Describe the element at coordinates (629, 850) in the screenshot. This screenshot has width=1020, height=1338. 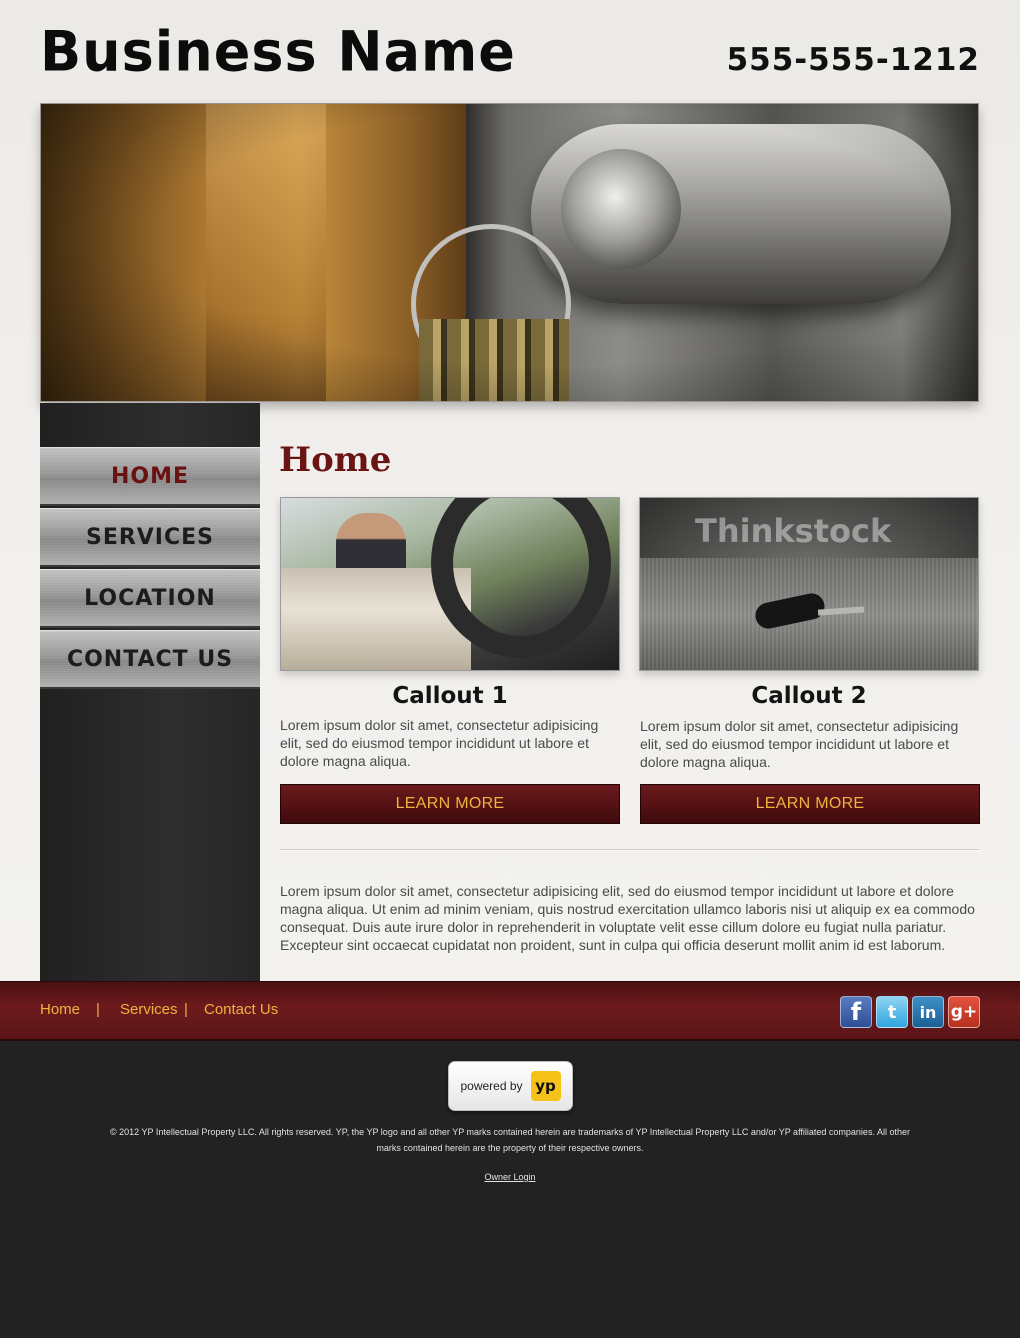
I see `content-divider` at that location.